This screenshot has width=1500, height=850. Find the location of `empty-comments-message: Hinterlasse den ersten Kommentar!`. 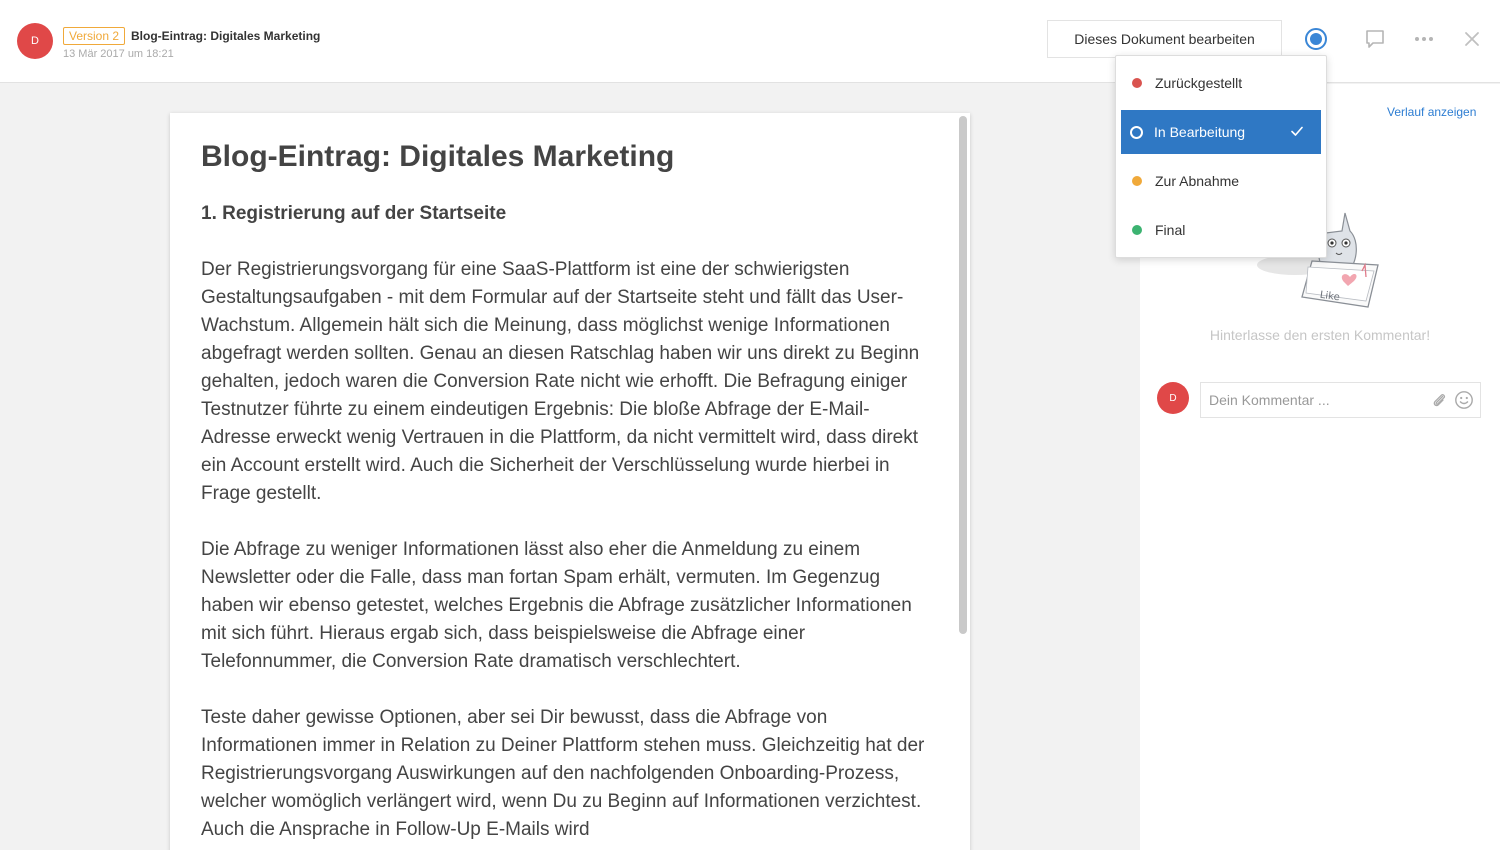

empty-comments-message: Hinterlasse den ersten Kommentar! is located at coordinates (1320, 335).